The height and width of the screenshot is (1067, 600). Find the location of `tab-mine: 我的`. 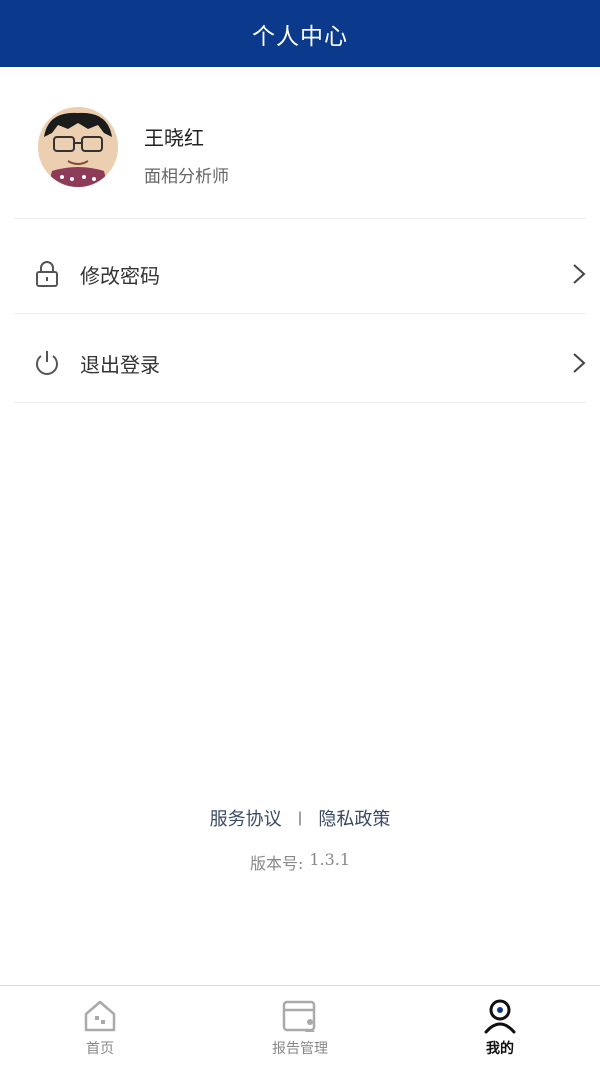

tab-mine: 我的 is located at coordinates (500, 1026).